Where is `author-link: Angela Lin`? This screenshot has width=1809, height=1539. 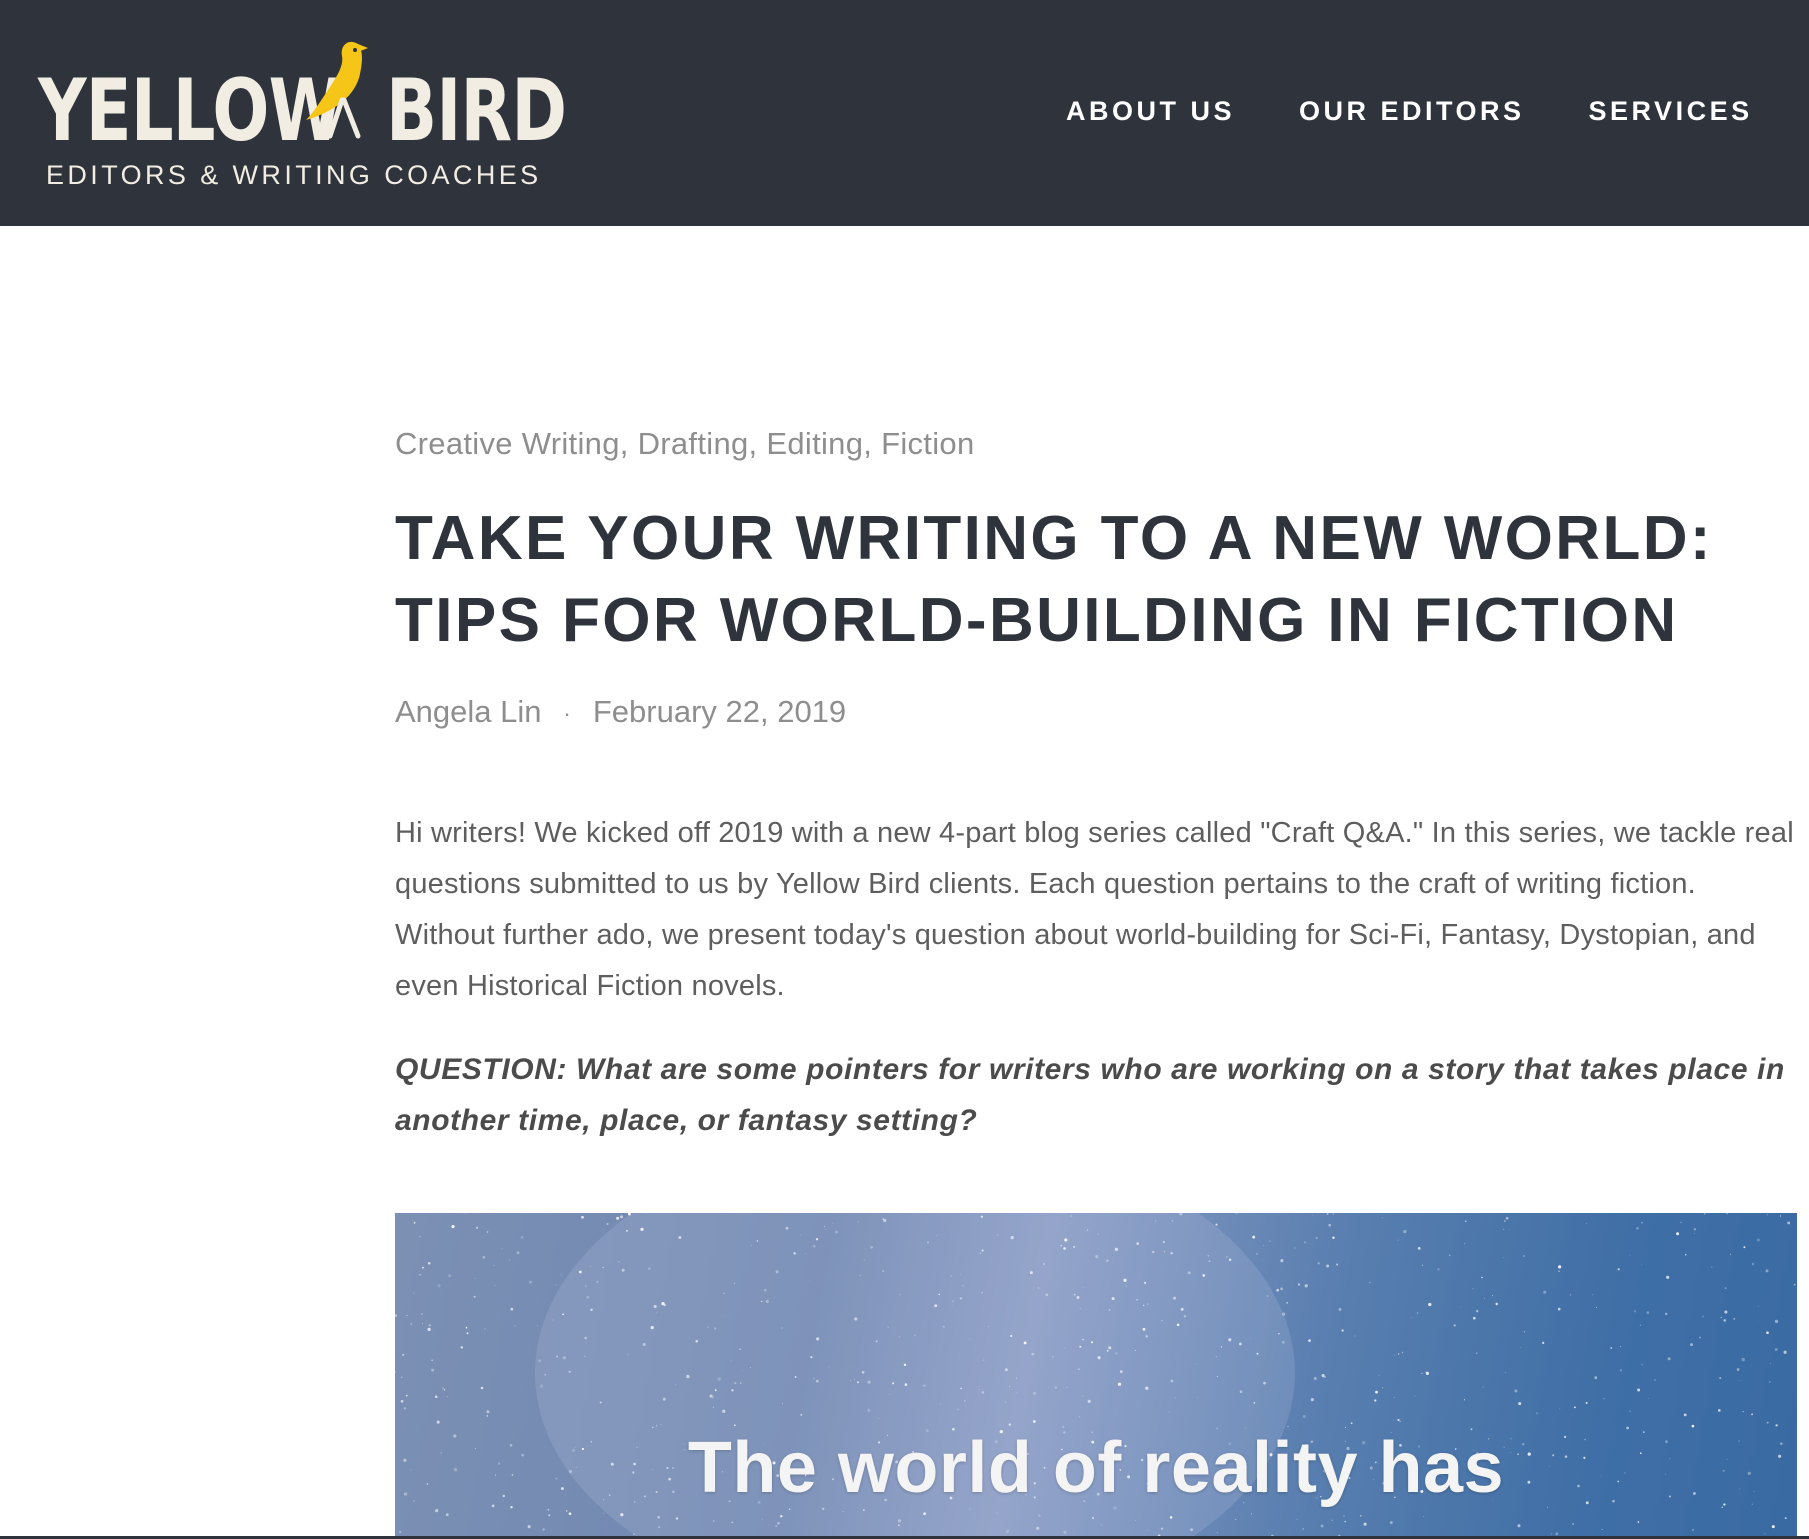
author-link: Angela Lin is located at coordinates (468, 711).